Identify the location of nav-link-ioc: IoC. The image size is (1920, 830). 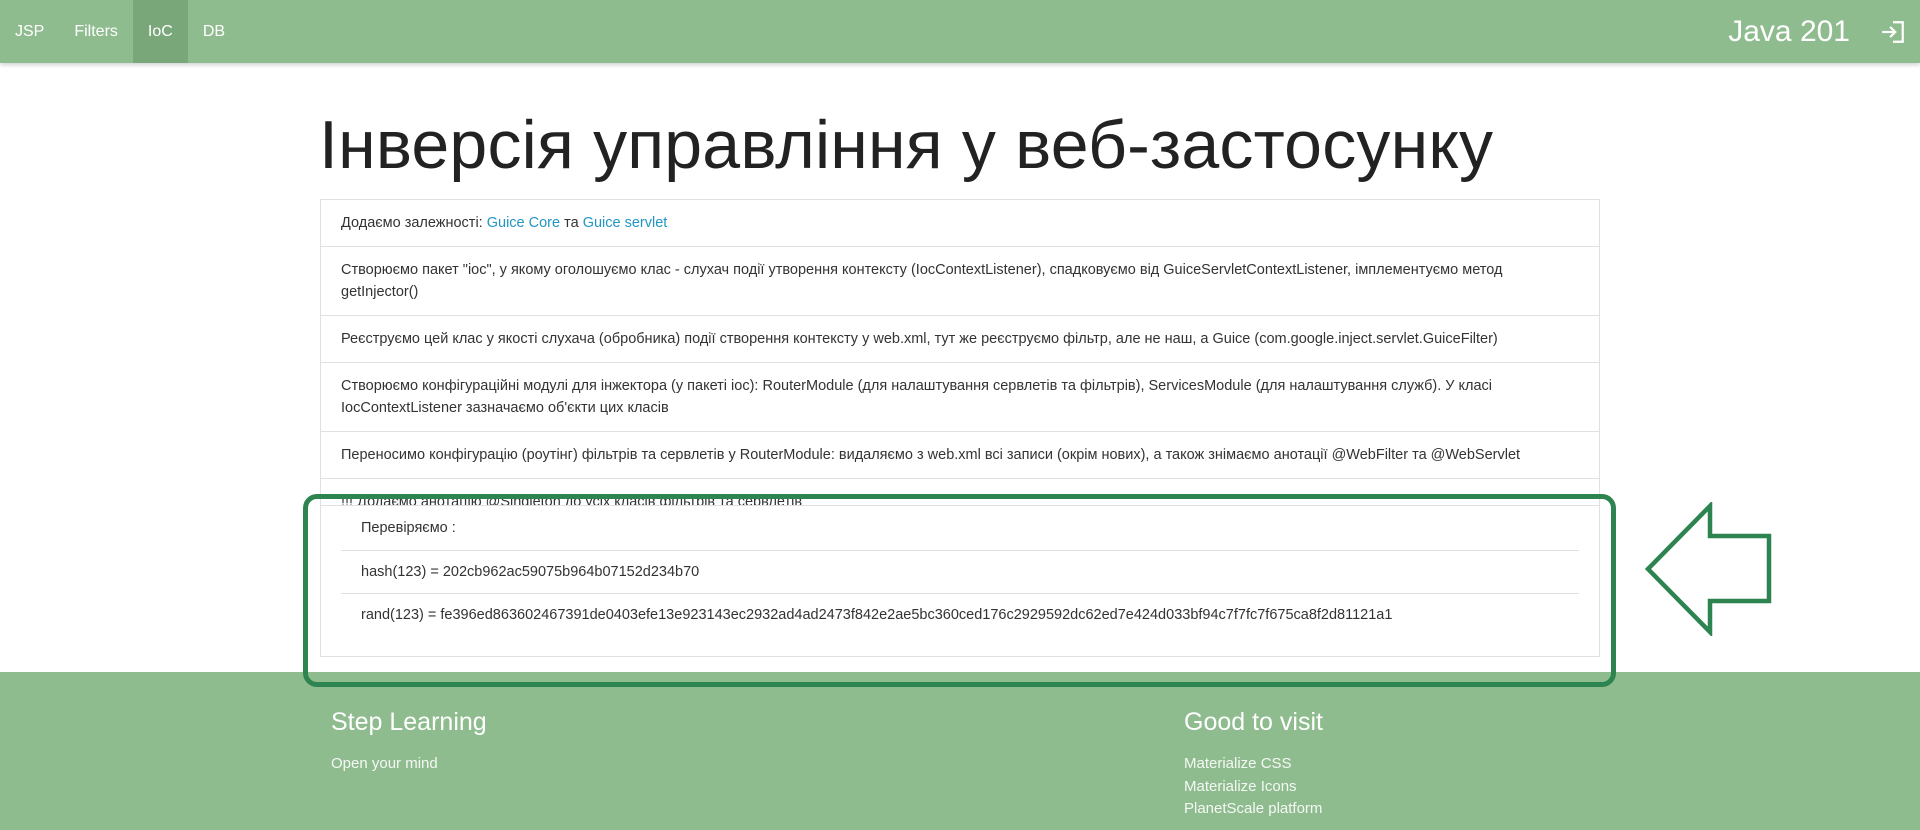
(160, 31).